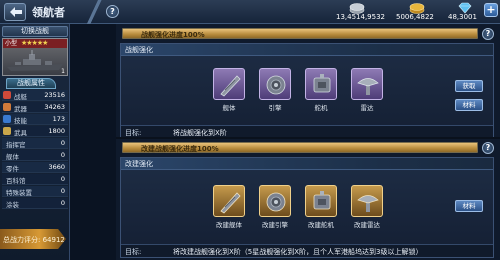 This screenshot has width=500, height=260. I want to click on item-label: 舰体, so click(229, 108).